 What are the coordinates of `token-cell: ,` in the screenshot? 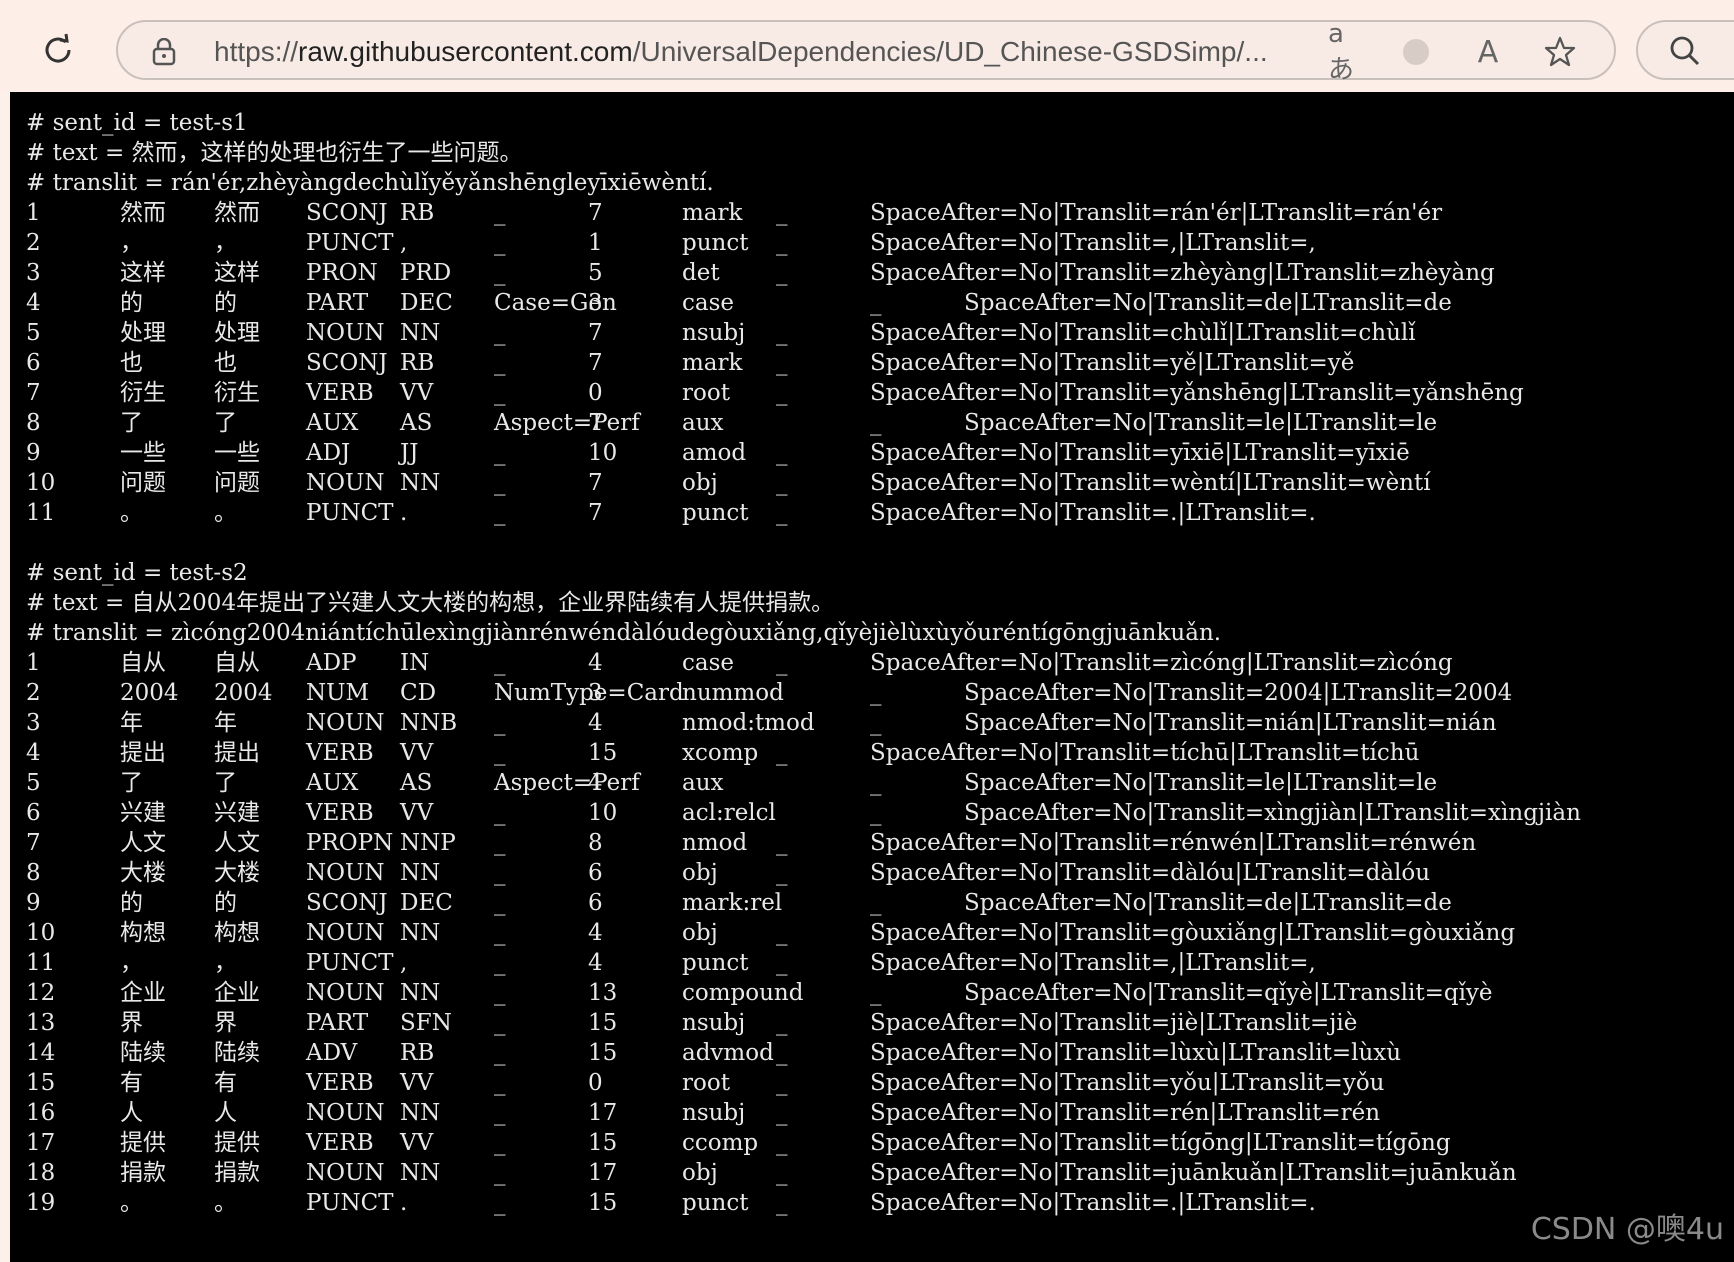 It's located at (404, 243).